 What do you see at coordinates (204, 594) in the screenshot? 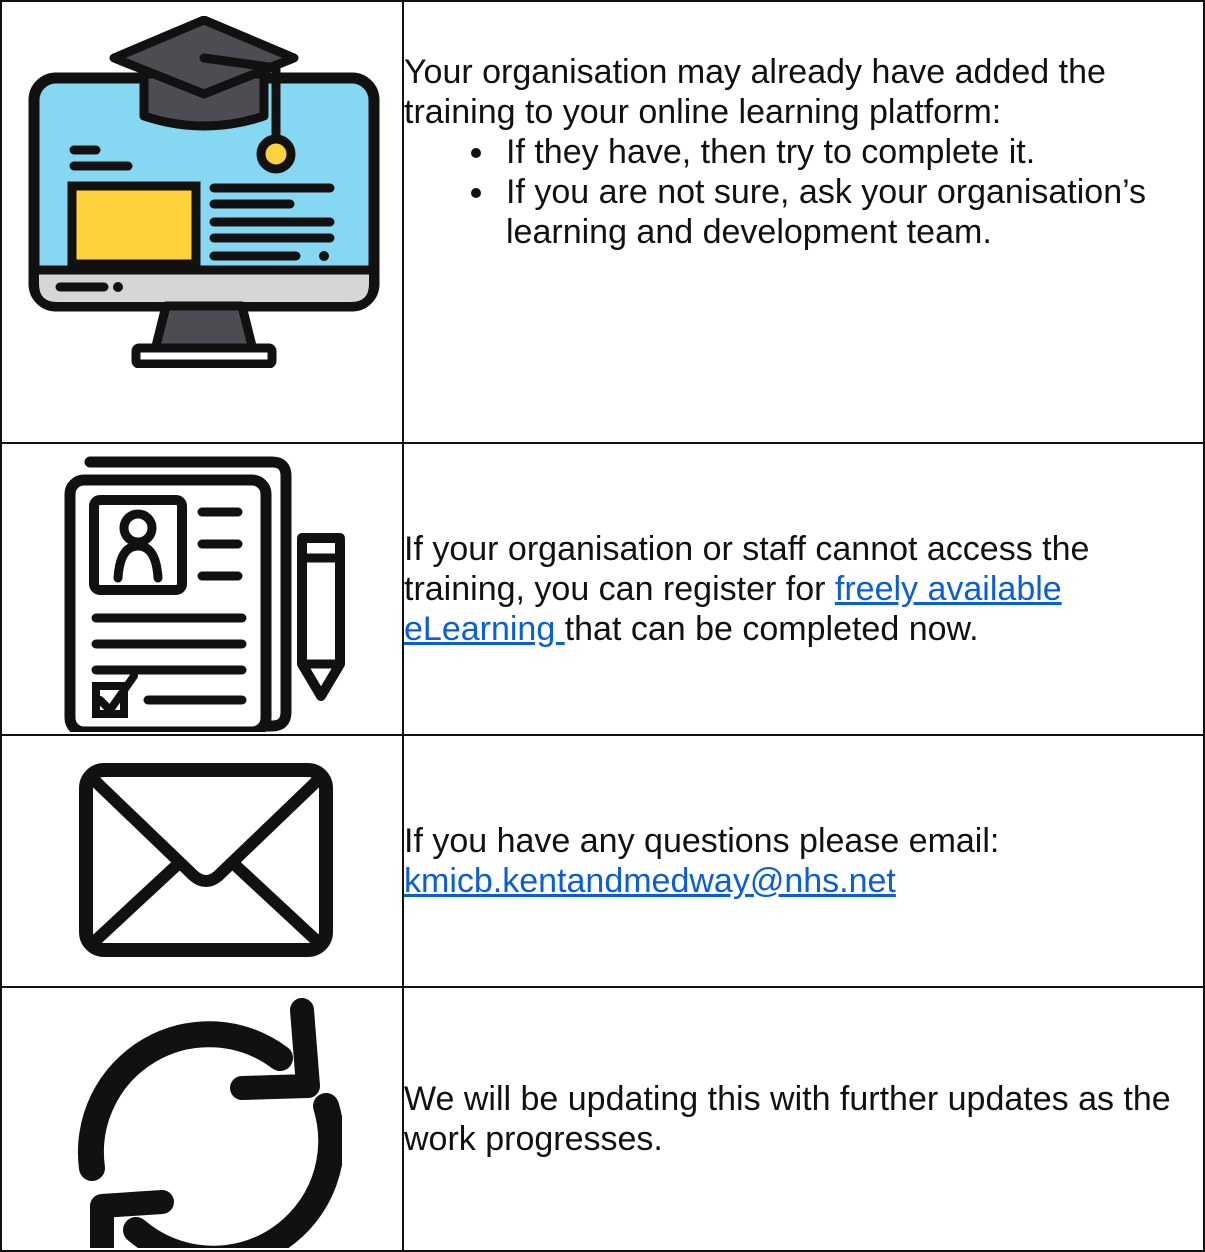
I see `resume-document-pencil-icon` at bounding box center [204, 594].